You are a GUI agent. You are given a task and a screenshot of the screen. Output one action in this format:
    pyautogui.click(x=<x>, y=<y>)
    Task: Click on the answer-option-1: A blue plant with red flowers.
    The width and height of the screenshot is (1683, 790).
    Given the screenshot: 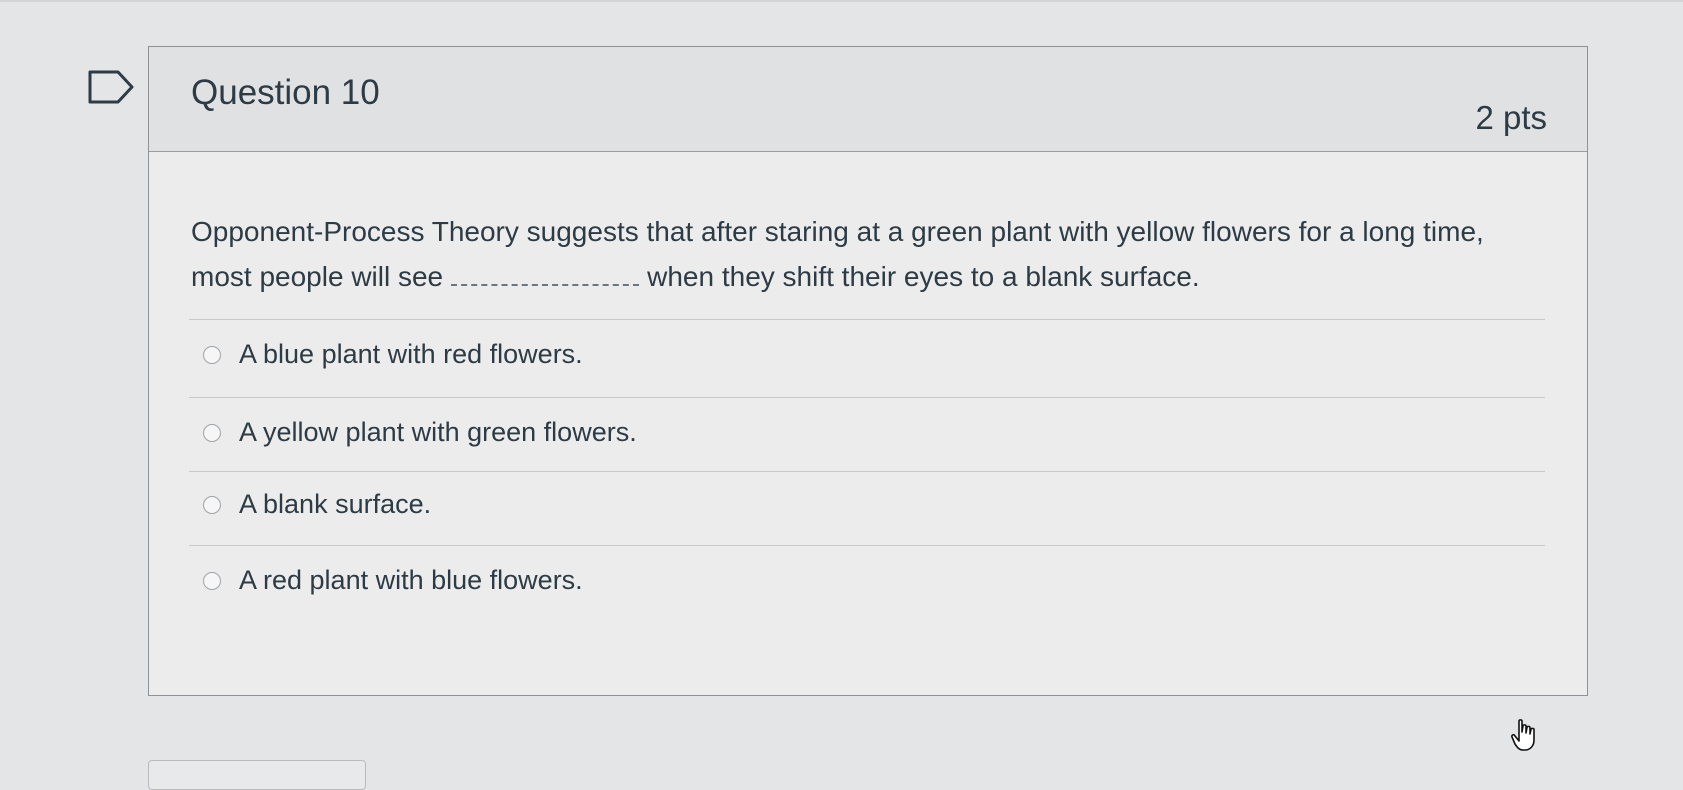 What is the action you would take?
    pyautogui.click(x=393, y=354)
    